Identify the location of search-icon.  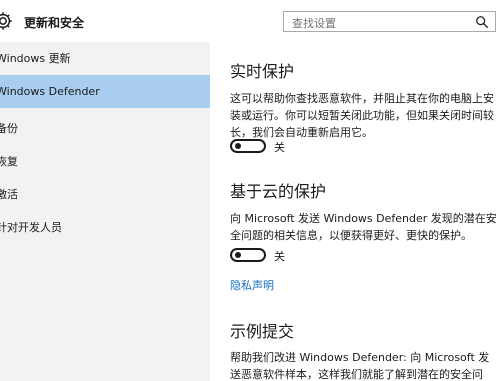
(482, 22).